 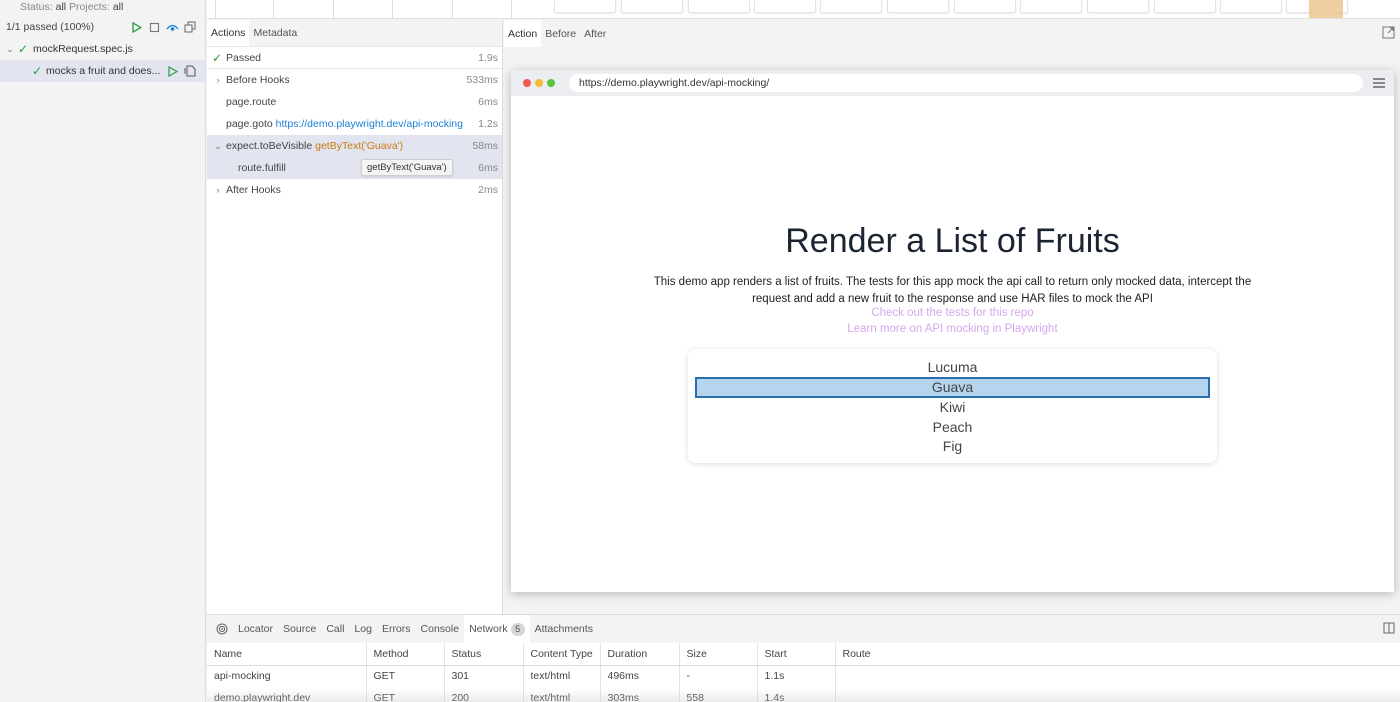 What do you see at coordinates (299, 629) in the screenshot?
I see `tab-source: Source` at bounding box center [299, 629].